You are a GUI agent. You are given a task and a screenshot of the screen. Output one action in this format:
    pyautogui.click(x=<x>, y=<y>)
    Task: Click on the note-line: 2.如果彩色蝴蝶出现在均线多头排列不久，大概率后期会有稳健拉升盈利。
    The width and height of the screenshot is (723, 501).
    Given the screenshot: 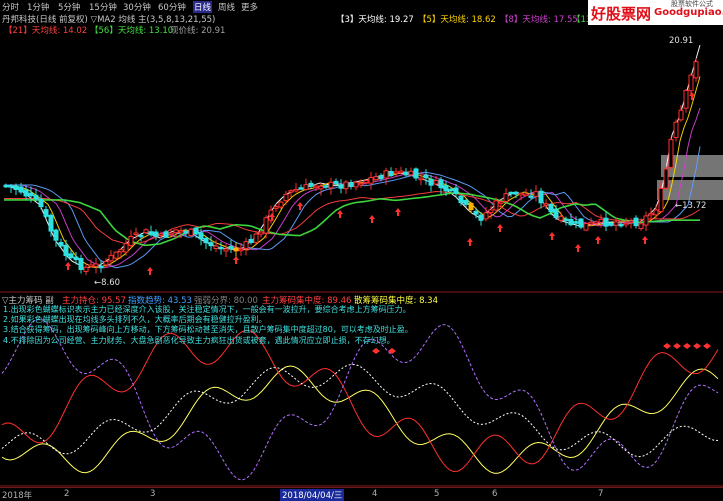 What is the action you would take?
    pyautogui.click(x=135, y=320)
    